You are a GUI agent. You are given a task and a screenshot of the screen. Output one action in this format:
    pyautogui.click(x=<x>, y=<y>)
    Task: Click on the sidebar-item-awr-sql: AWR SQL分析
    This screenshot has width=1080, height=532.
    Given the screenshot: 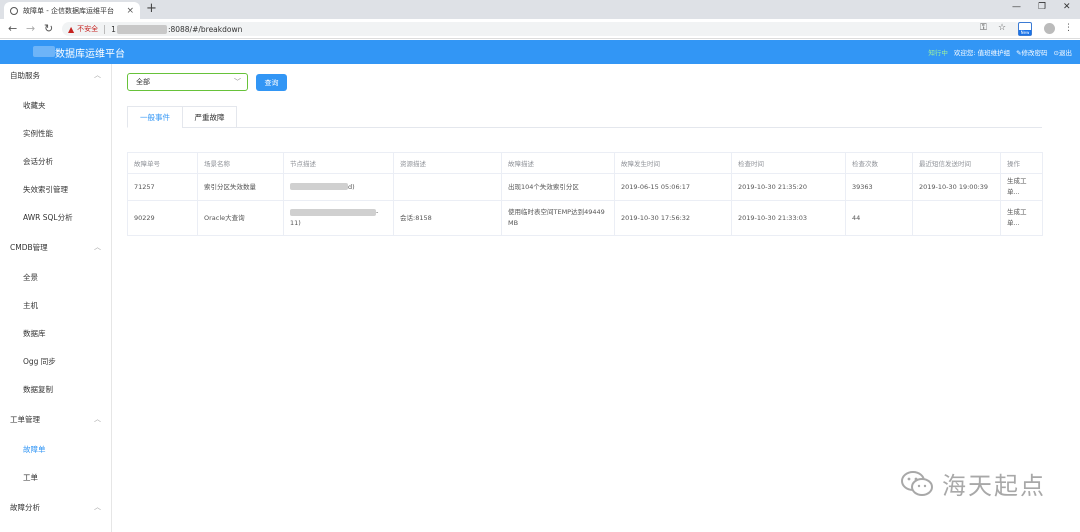 What is the action you would take?
    pyautogui.click(x=56, y=217)
    